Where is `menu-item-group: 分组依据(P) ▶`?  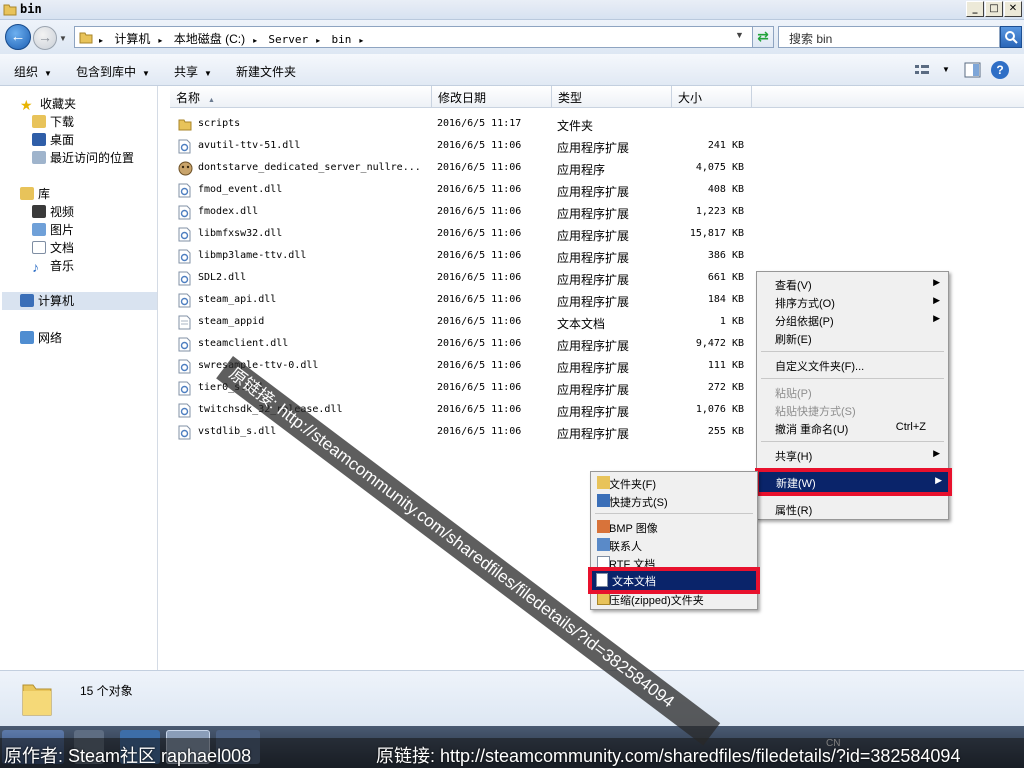
menu-item-group: 分组依据(P) ▶ is located at coordinates (852, 320).